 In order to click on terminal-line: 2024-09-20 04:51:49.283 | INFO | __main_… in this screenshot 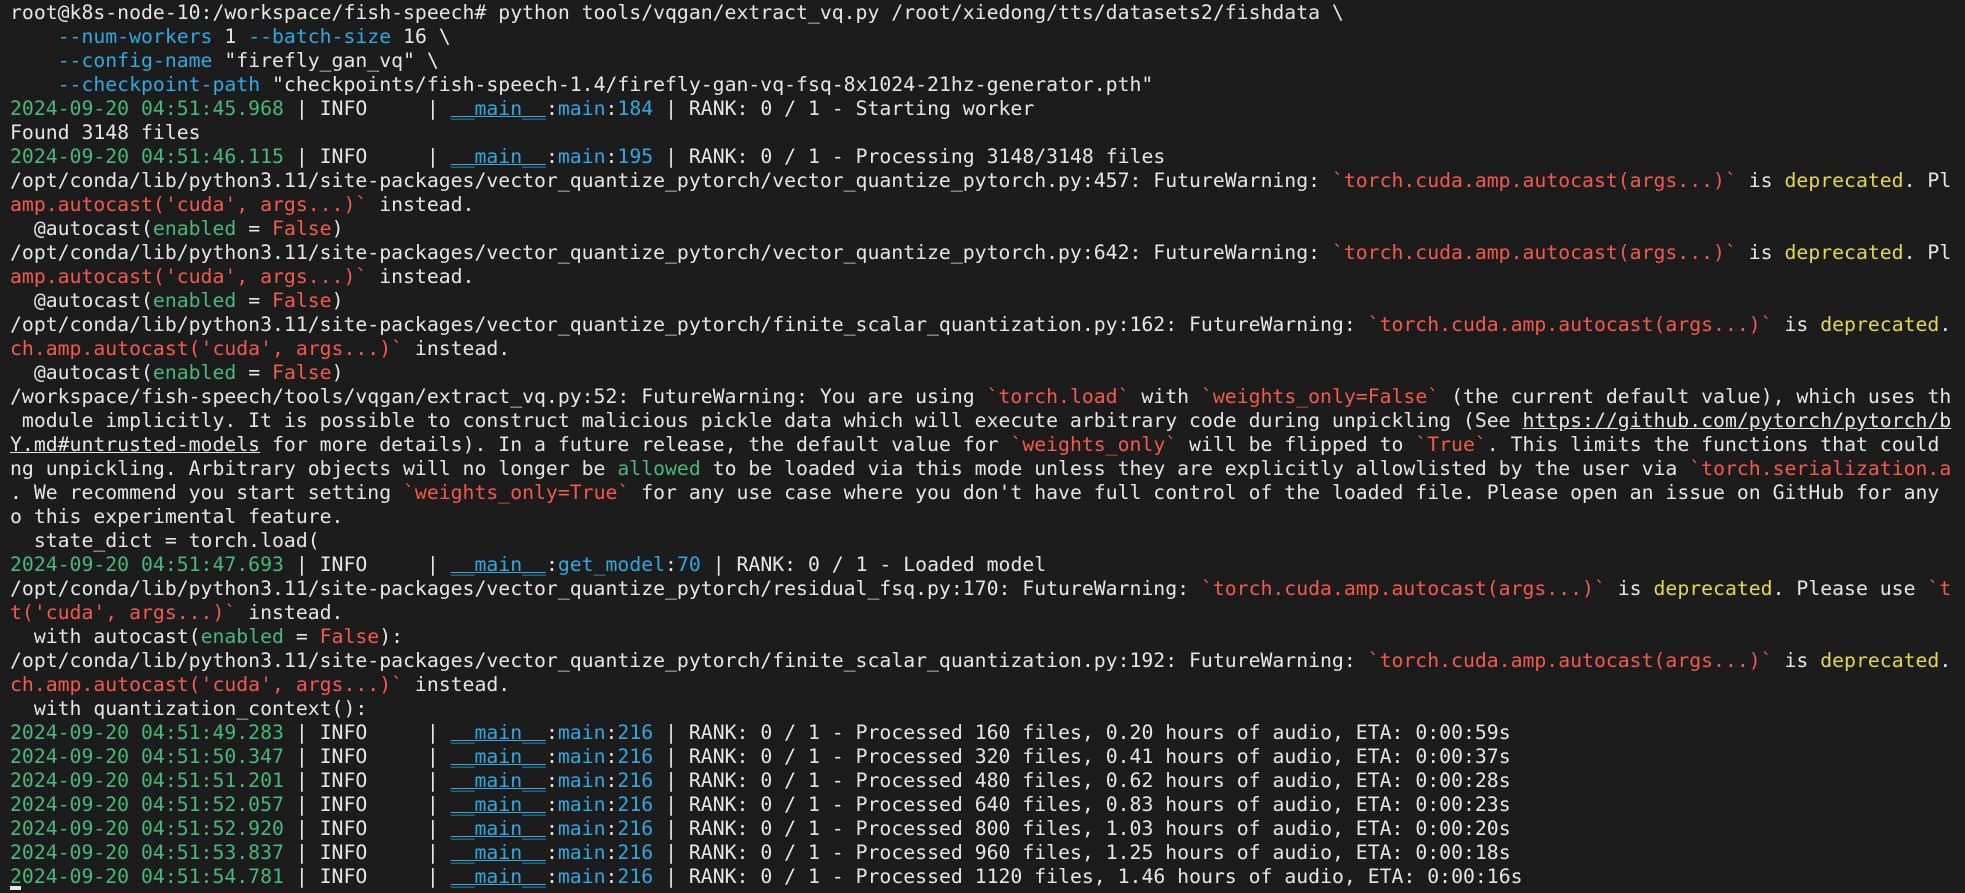, I will do `click(987, 733)`.